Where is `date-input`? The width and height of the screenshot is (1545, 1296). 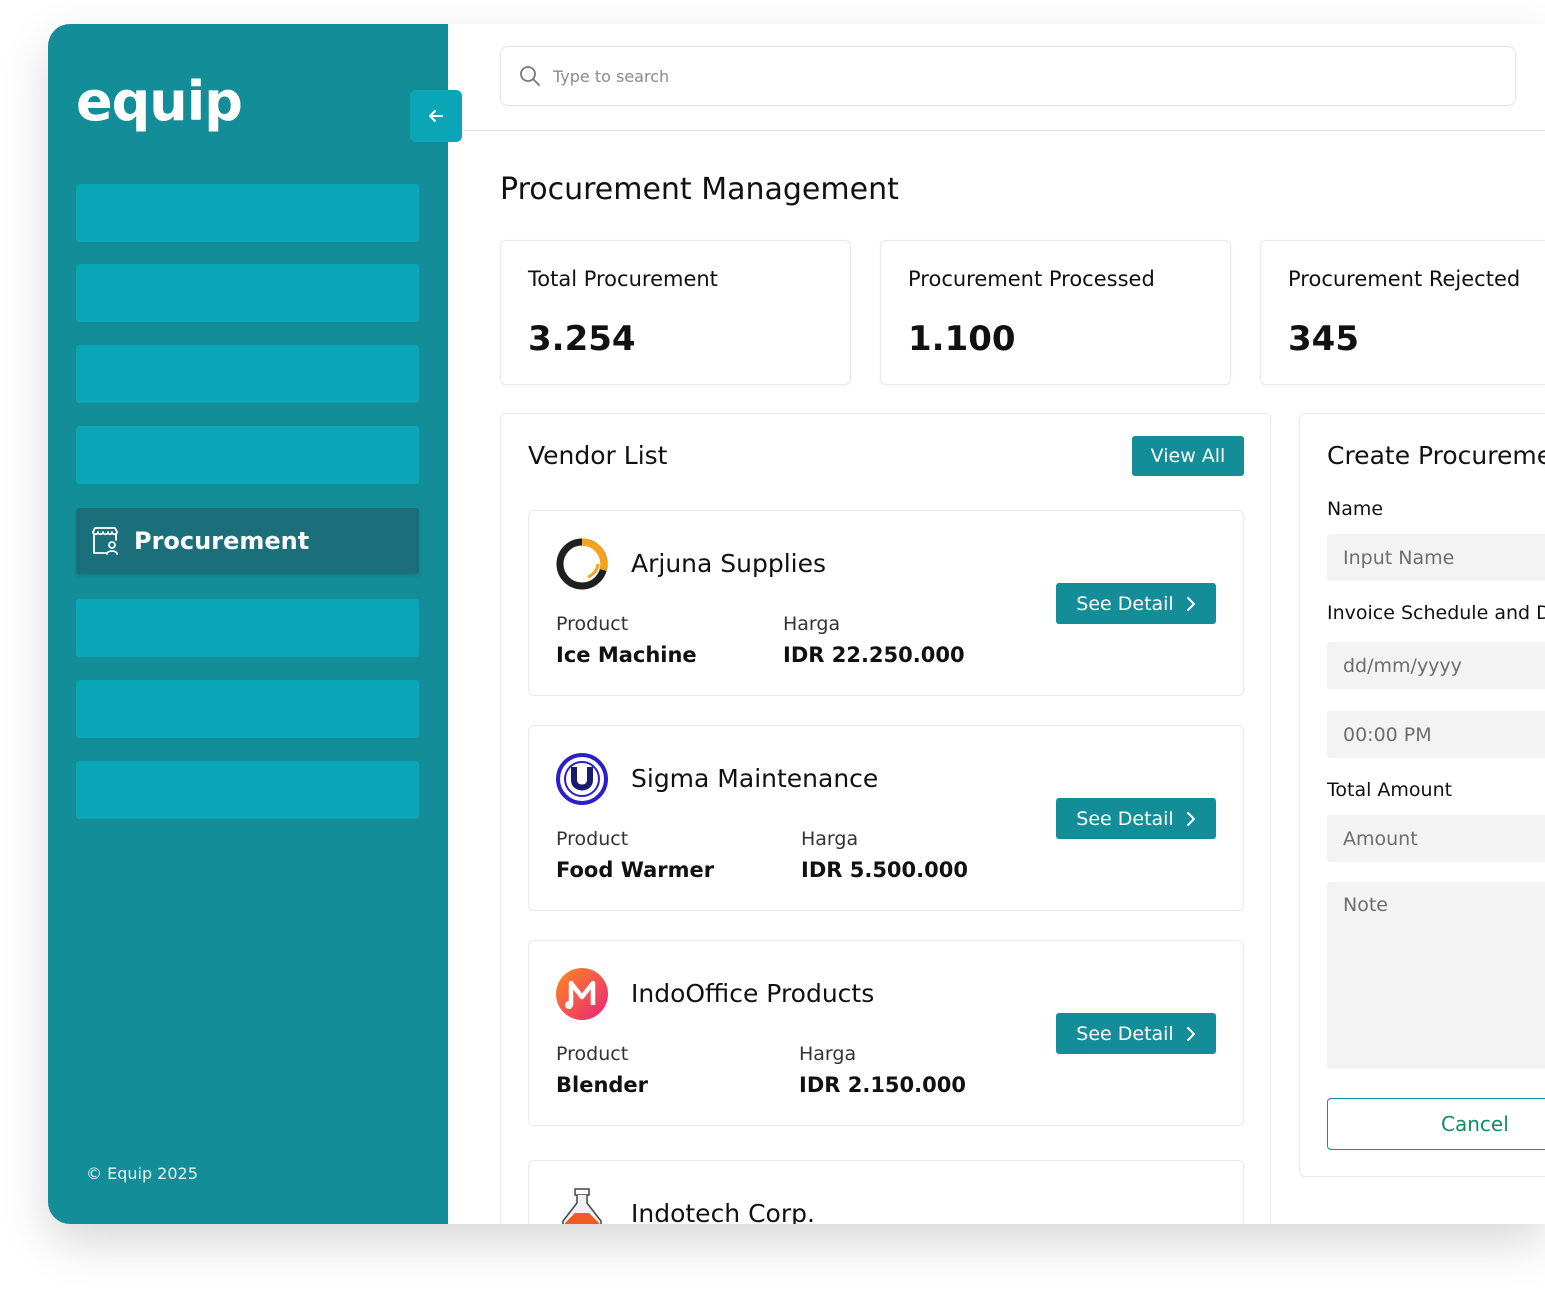
date-input is located at coordinates (1436, 665).